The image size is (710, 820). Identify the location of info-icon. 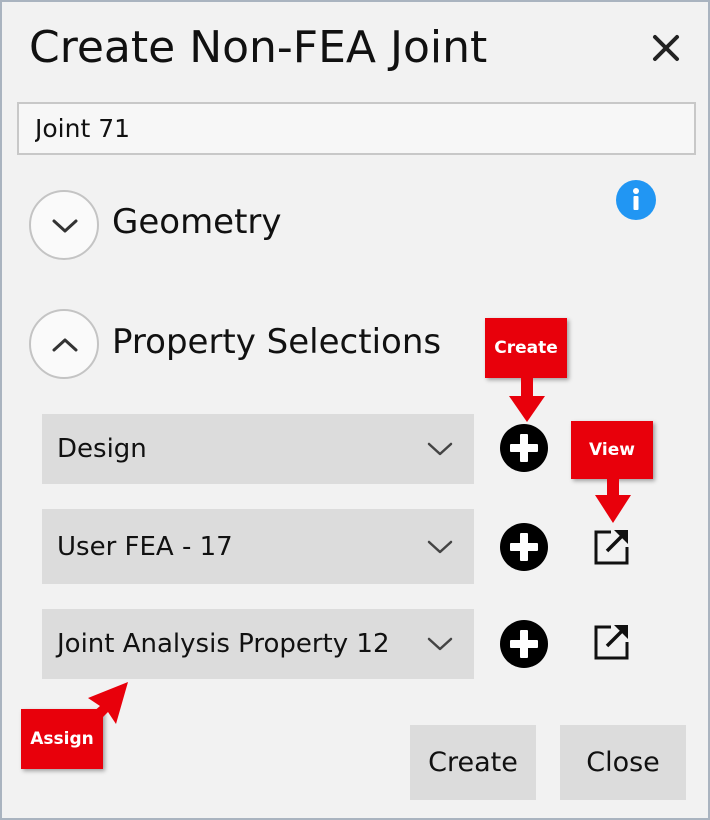
(636, 200).